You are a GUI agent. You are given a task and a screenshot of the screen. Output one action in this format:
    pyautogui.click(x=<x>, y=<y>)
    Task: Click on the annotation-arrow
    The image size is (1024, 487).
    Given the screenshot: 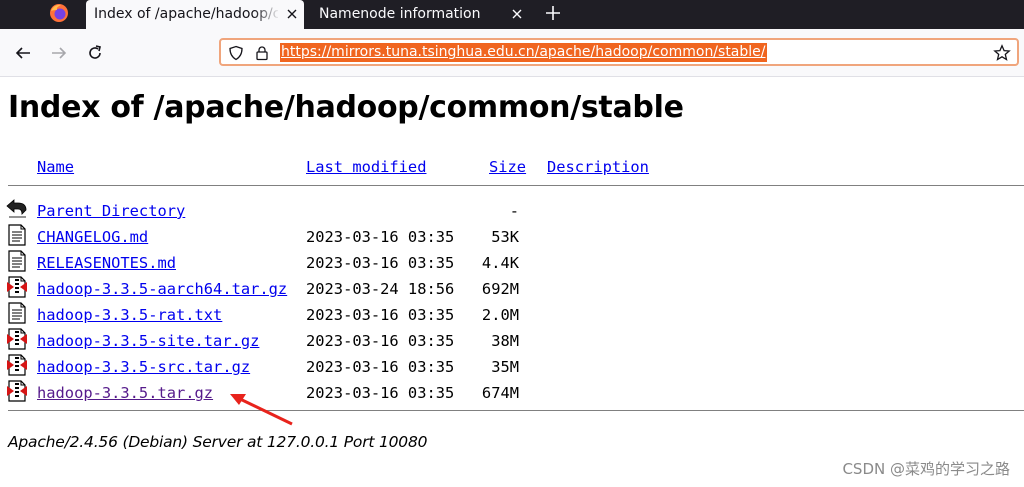 What is the action you would take?
    pyautogui.click(x=261, y=410)
    